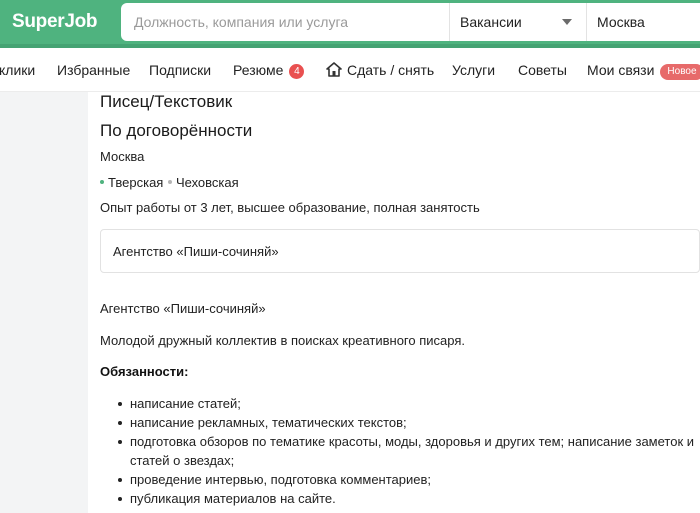 This screenshot has width=700, height=513. What do you see at coordinates (55, 22) in the screenshot?
I see `superjob-logo: SuperJob` at bounding box center [55, 22].